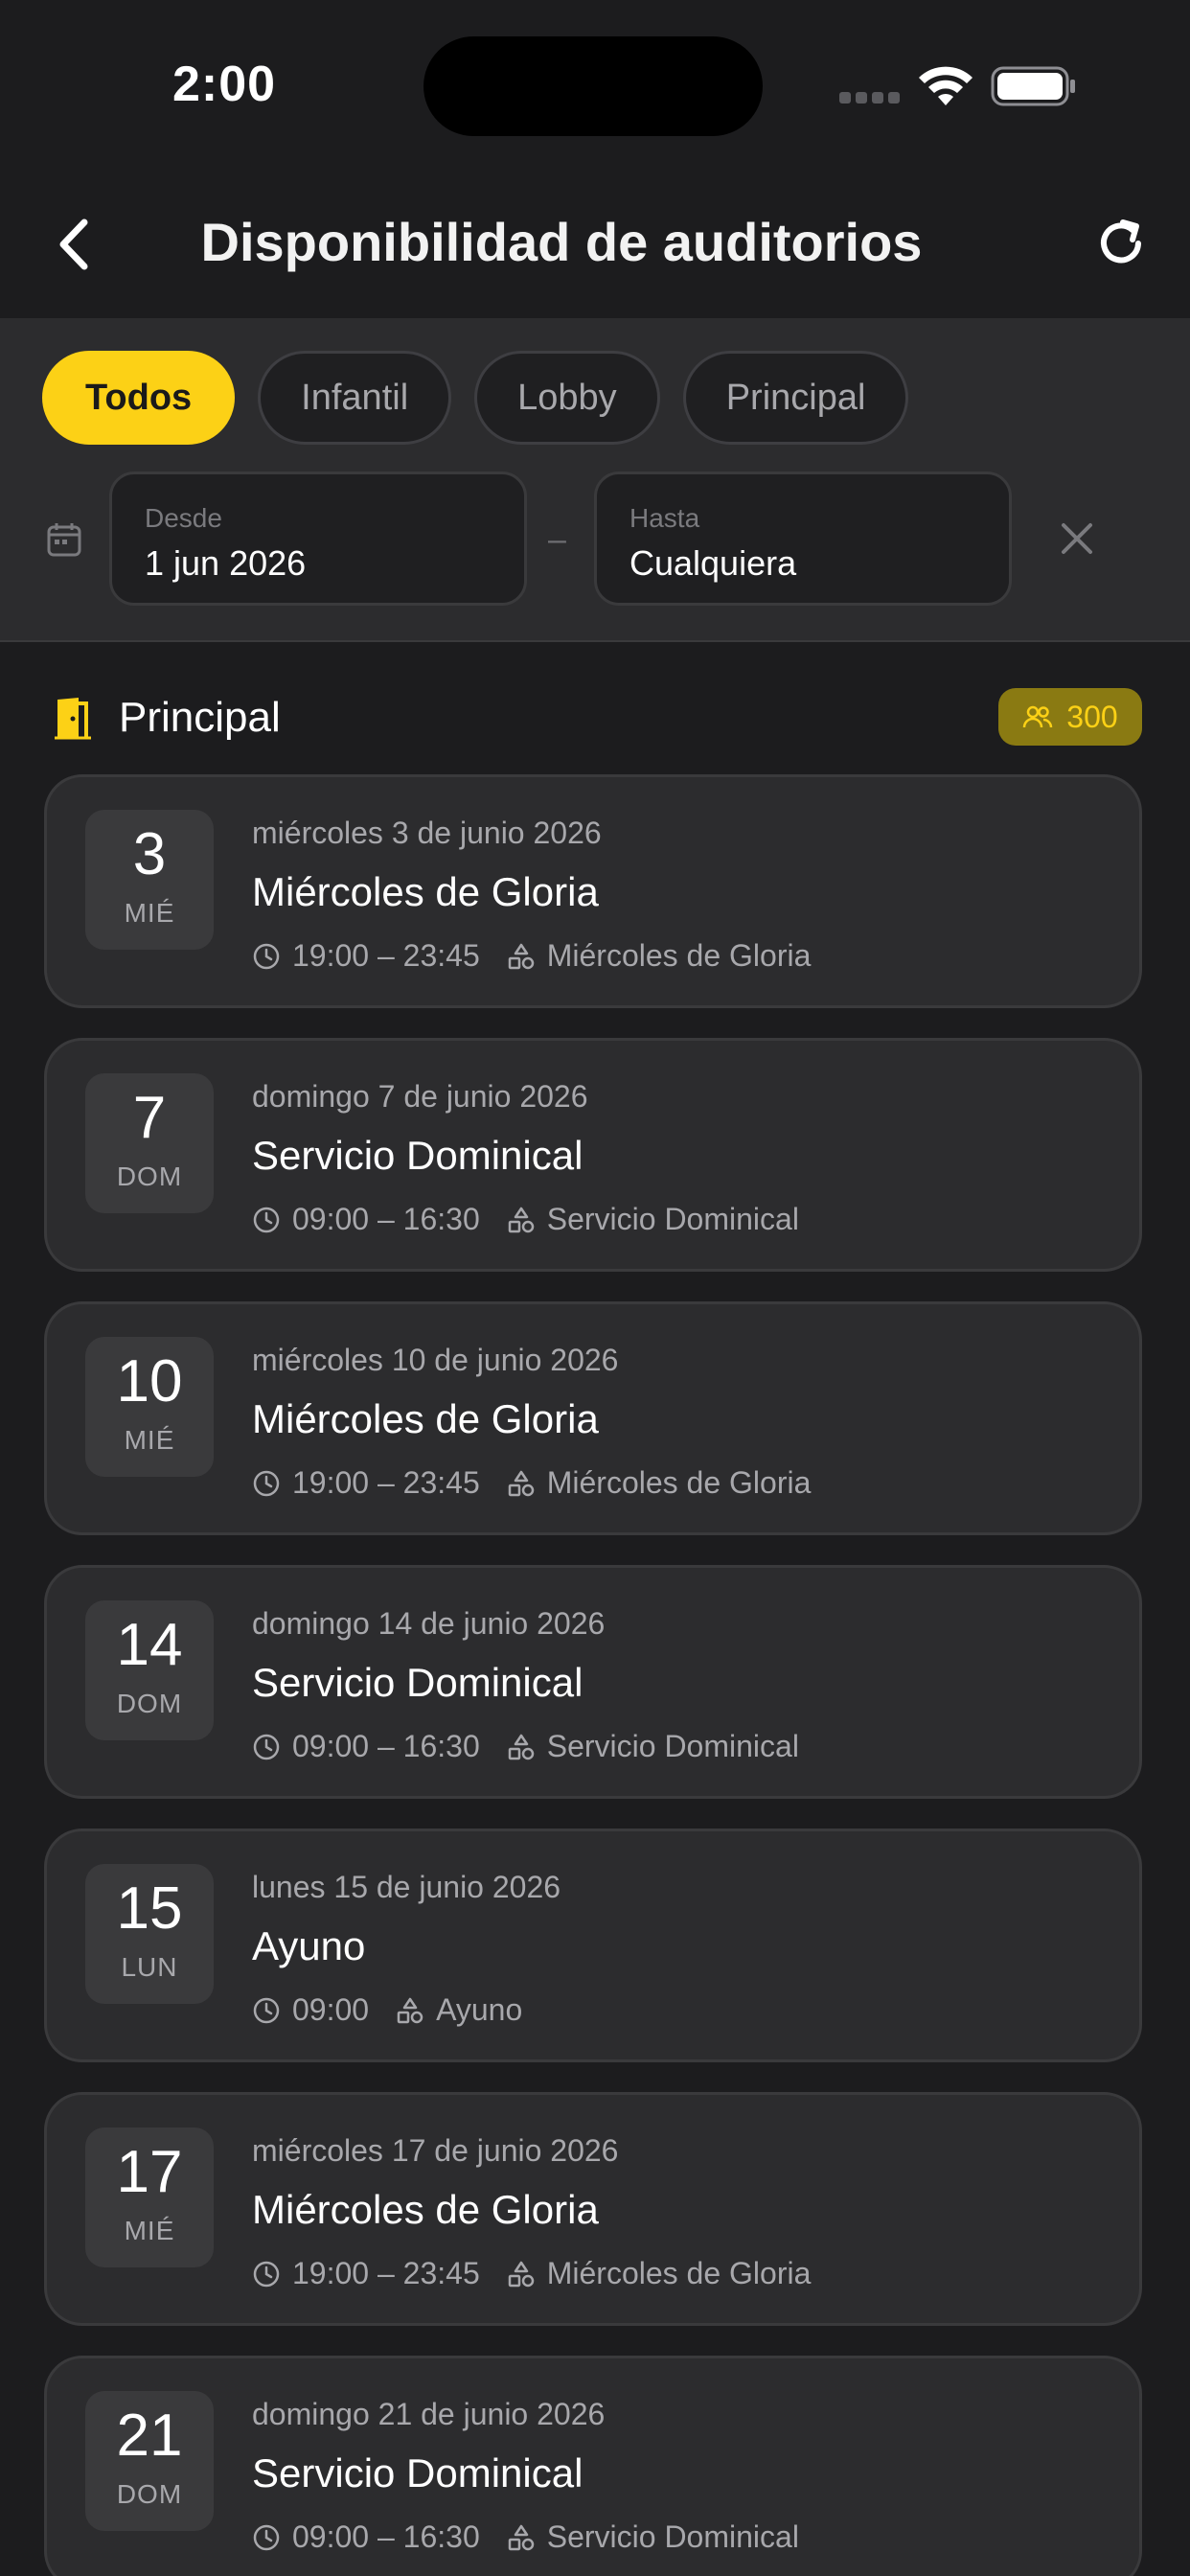 The image size is (1190, 2576). Describe the element at coordinates (150, 1381) in the screenshot. I see `day-number: 10` at that location.